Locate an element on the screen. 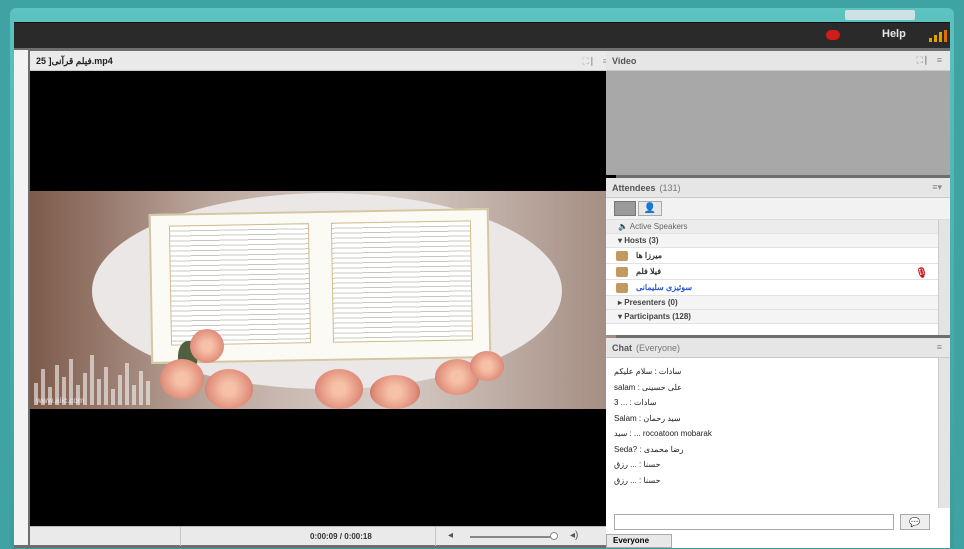  attendee-row: سوئیزی سلیمانی is located at coordinates (778, 288).